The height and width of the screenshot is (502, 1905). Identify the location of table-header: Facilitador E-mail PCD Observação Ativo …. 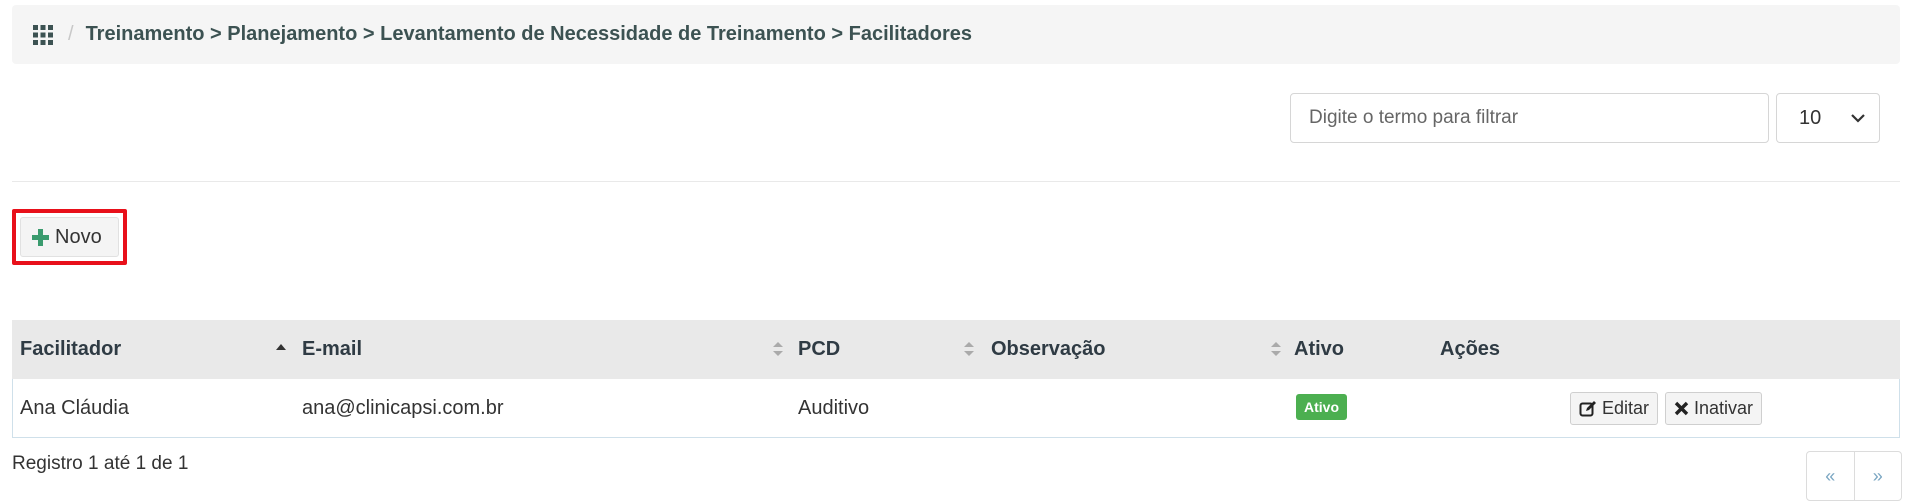
(956, 349).